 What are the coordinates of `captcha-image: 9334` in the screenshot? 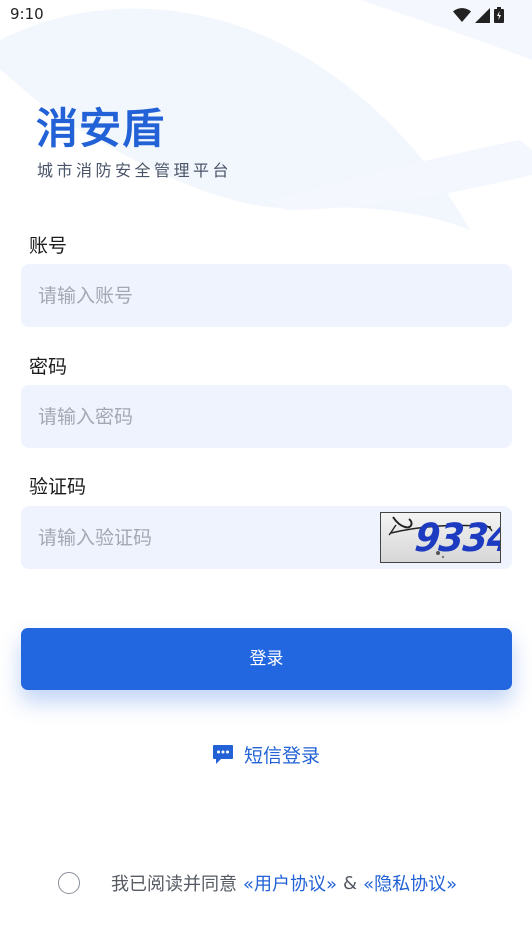 It's located at (440, 537).